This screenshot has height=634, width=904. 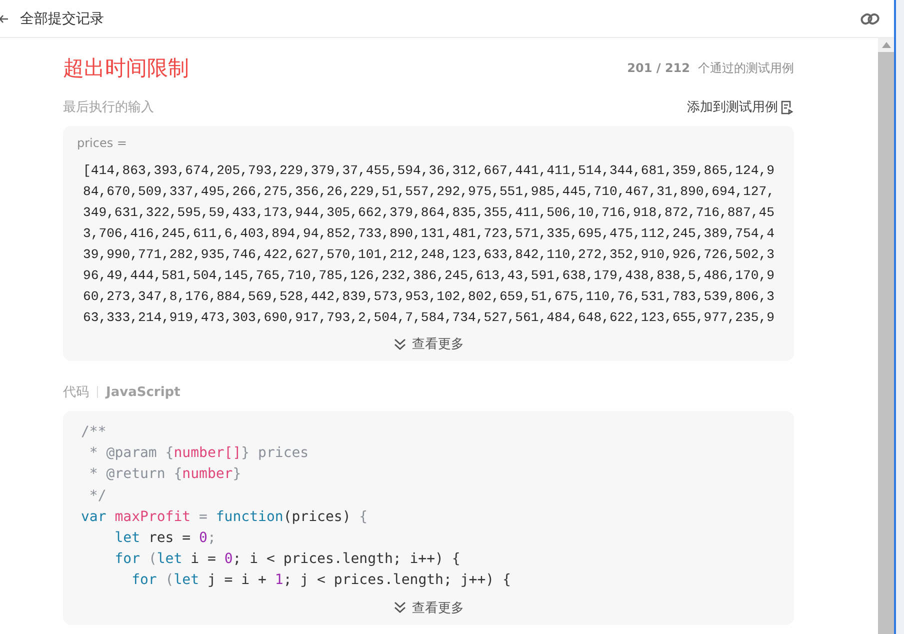 What do you see at coordinates (225, 517) in the screenshot?
I see `code-line: var maxProfit = function(prices) {` at bounding box center [225, 517].